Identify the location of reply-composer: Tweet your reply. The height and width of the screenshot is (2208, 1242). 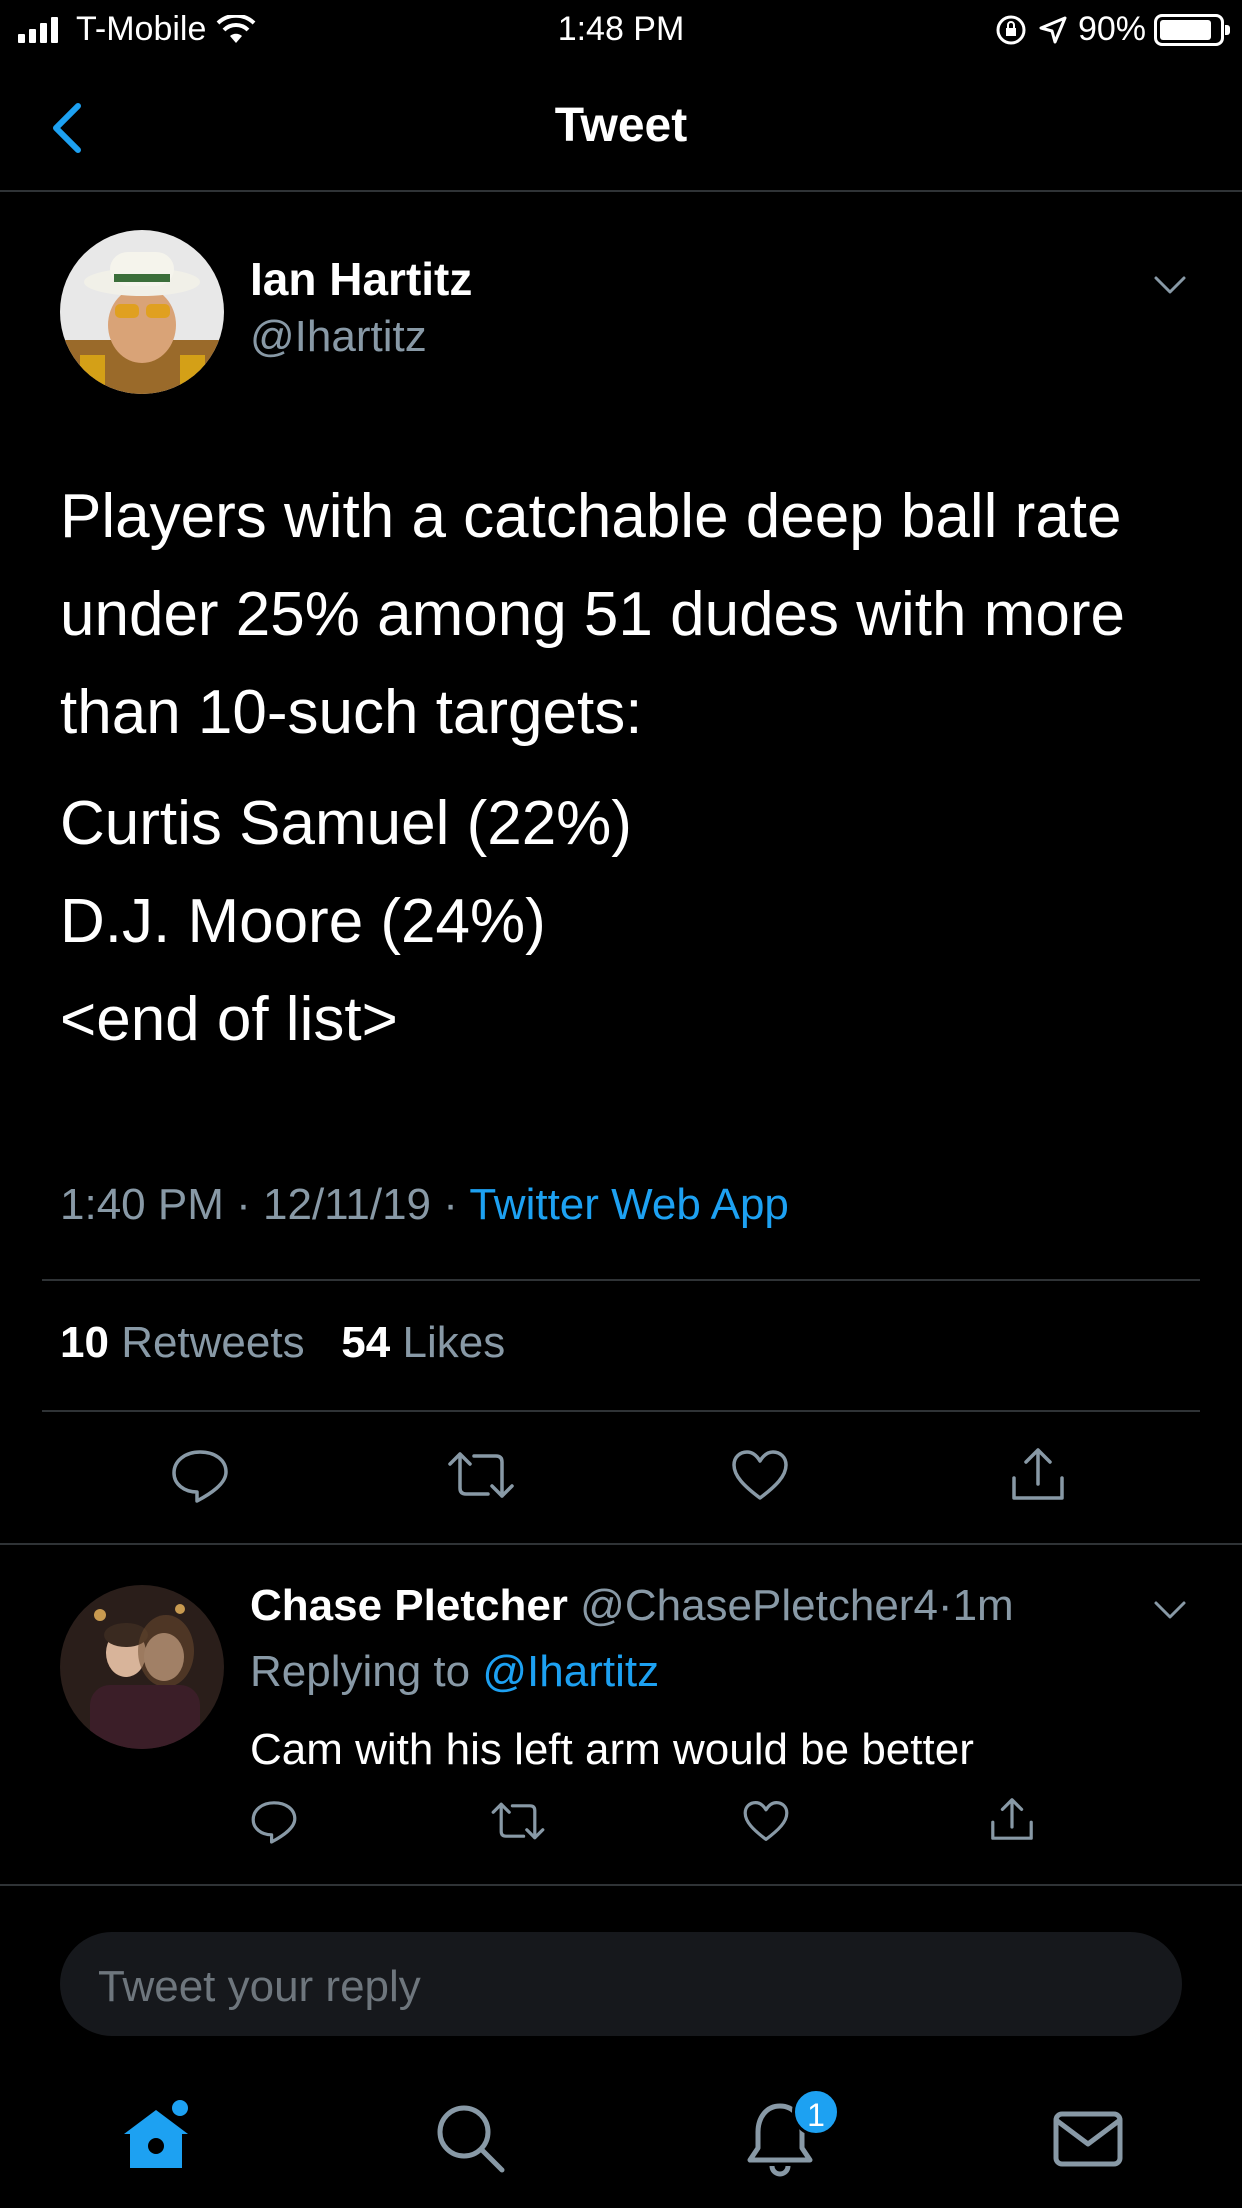
(621, 1984).